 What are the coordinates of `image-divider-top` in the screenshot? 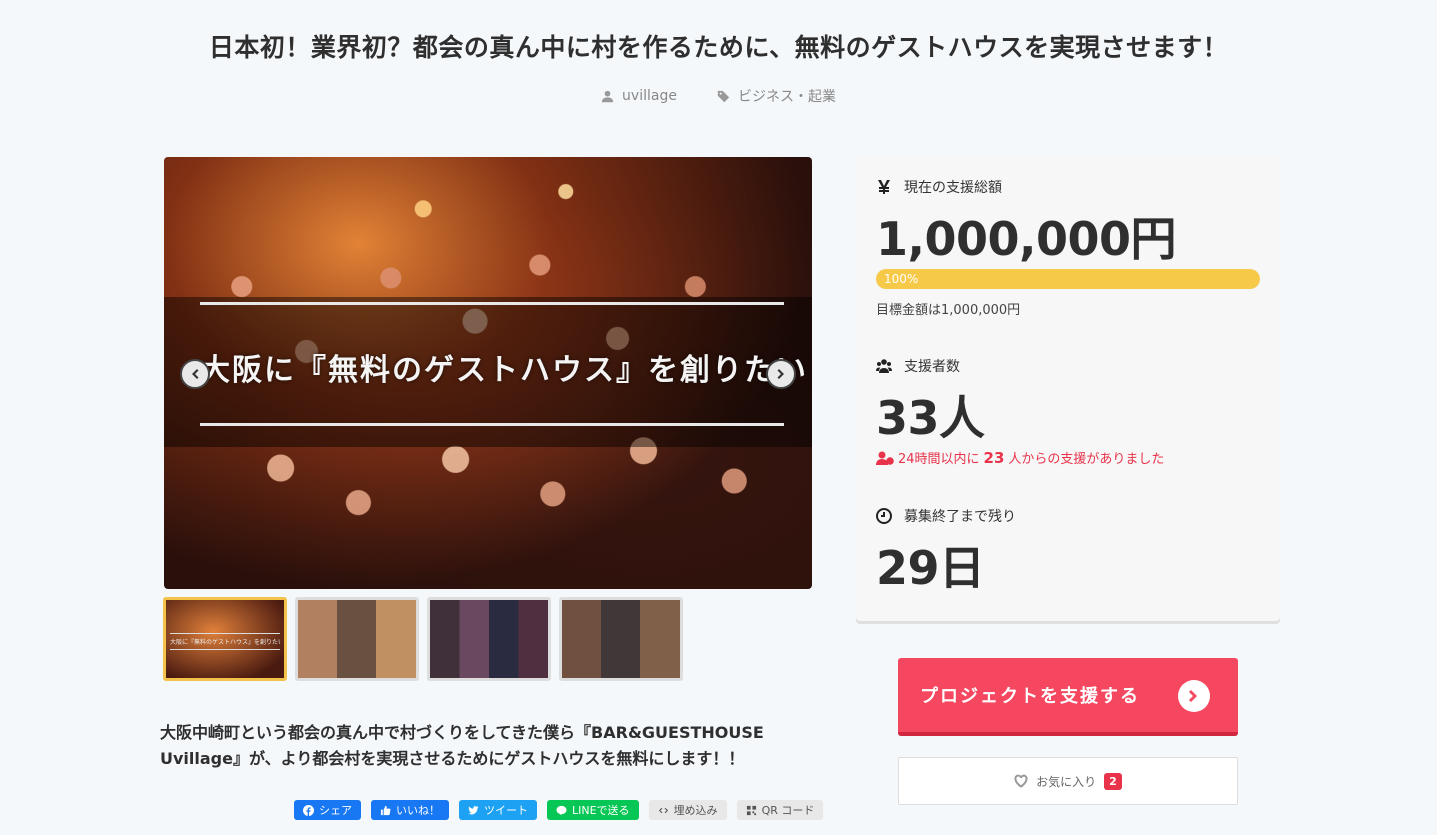 It's located at (492, 303).